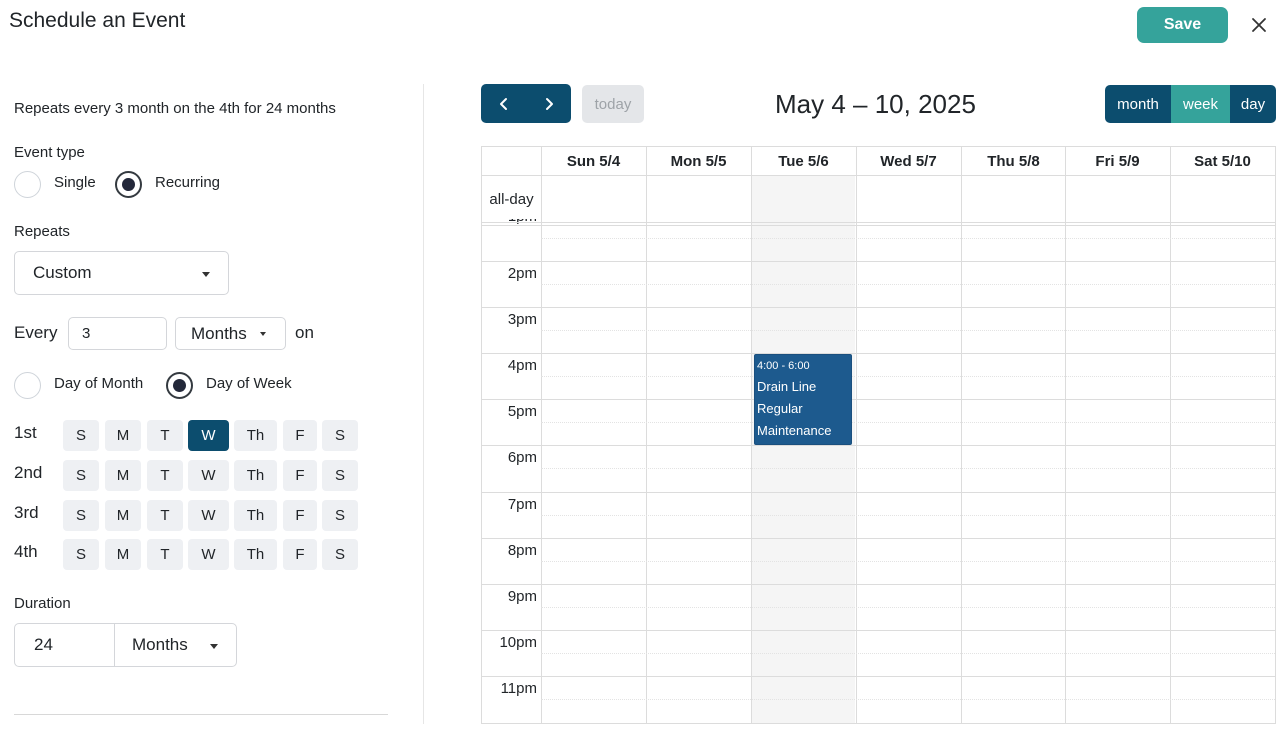 Image resolution: width=1283 pixels, height=736 pixels. What do you see at coordinates (1013, 161) in the screenshot?
I see `day-column-header: Thu 5/8` at bounding box center [1013, 161].